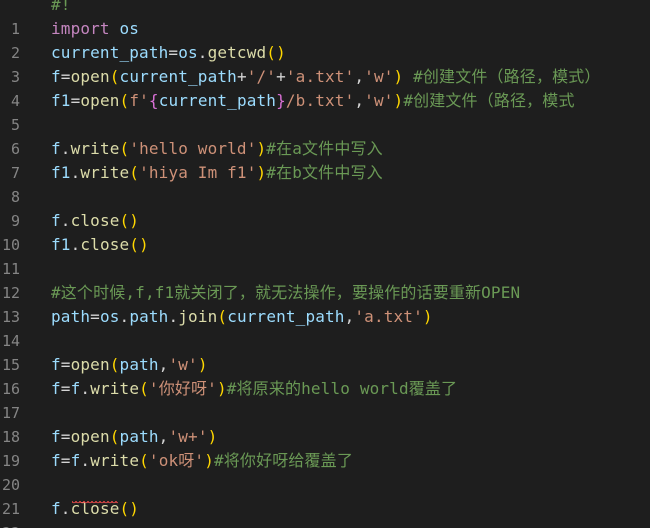  What do you see at coordinates (283, 460) in the screenshot?
I see `code-token: #将你好呀给覆盖了` at bounding box center [283, 460].